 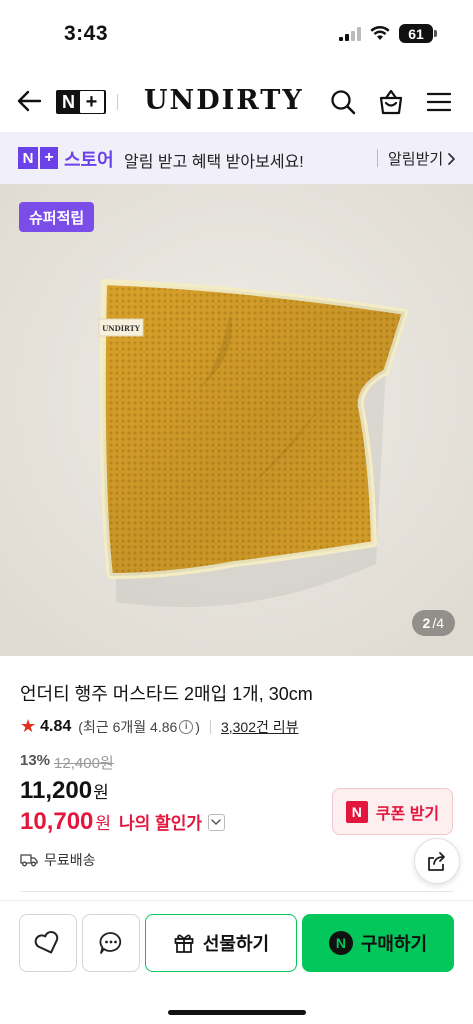 What do you see at coordinates (426, 623) in the screenshot?
I see `image-counter-current: 2` at bounding box center [426, 623].